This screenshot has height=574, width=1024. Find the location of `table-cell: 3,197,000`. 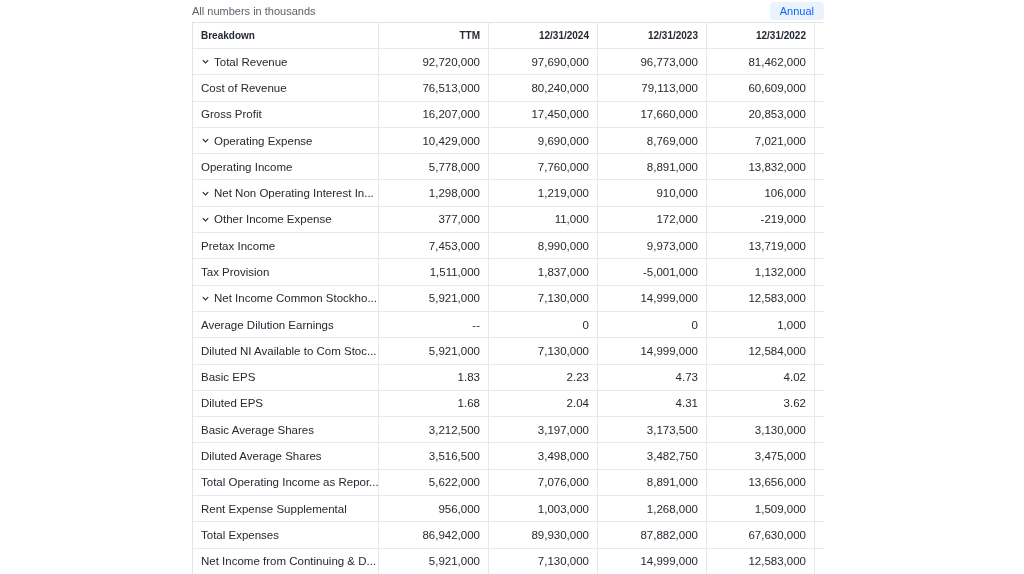

table-cell: 3,197,000 is located at coordinates (543, 430).